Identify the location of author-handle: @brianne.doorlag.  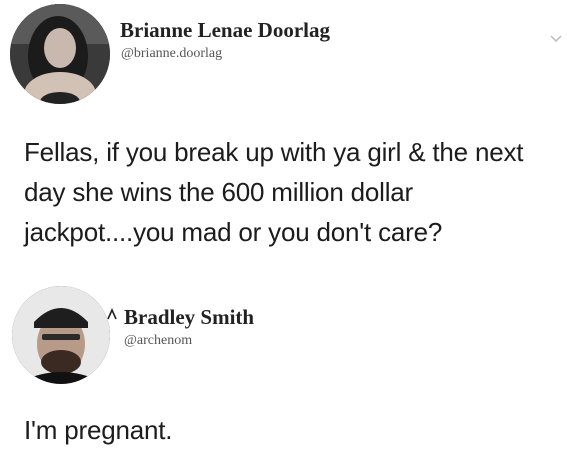
(171, 54).